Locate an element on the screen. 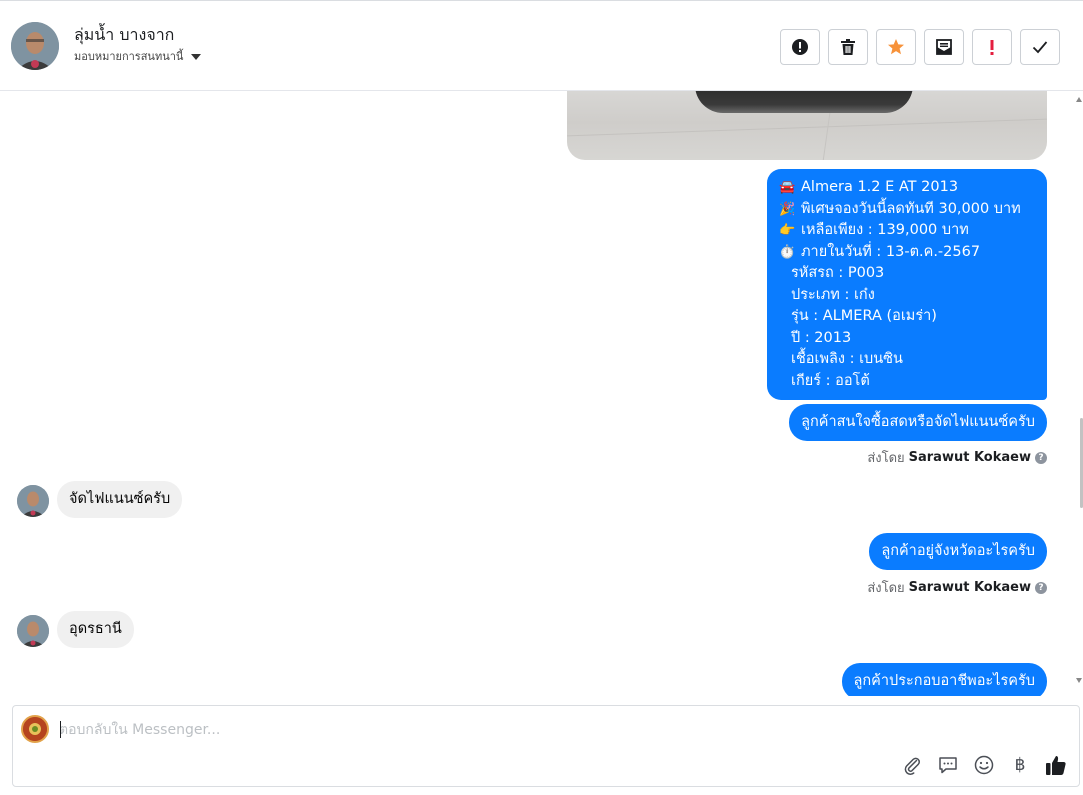  card-line-text: ภายในวันที่ : 13-ต.ค.-2567 is located at coordinates (891, 251).